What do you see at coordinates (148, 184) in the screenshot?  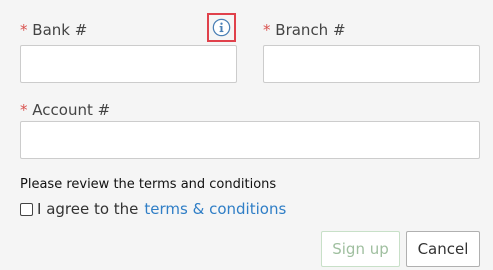 I see `terms-review-note: Please review the terms and conditions` at bounding box center [148, 184].